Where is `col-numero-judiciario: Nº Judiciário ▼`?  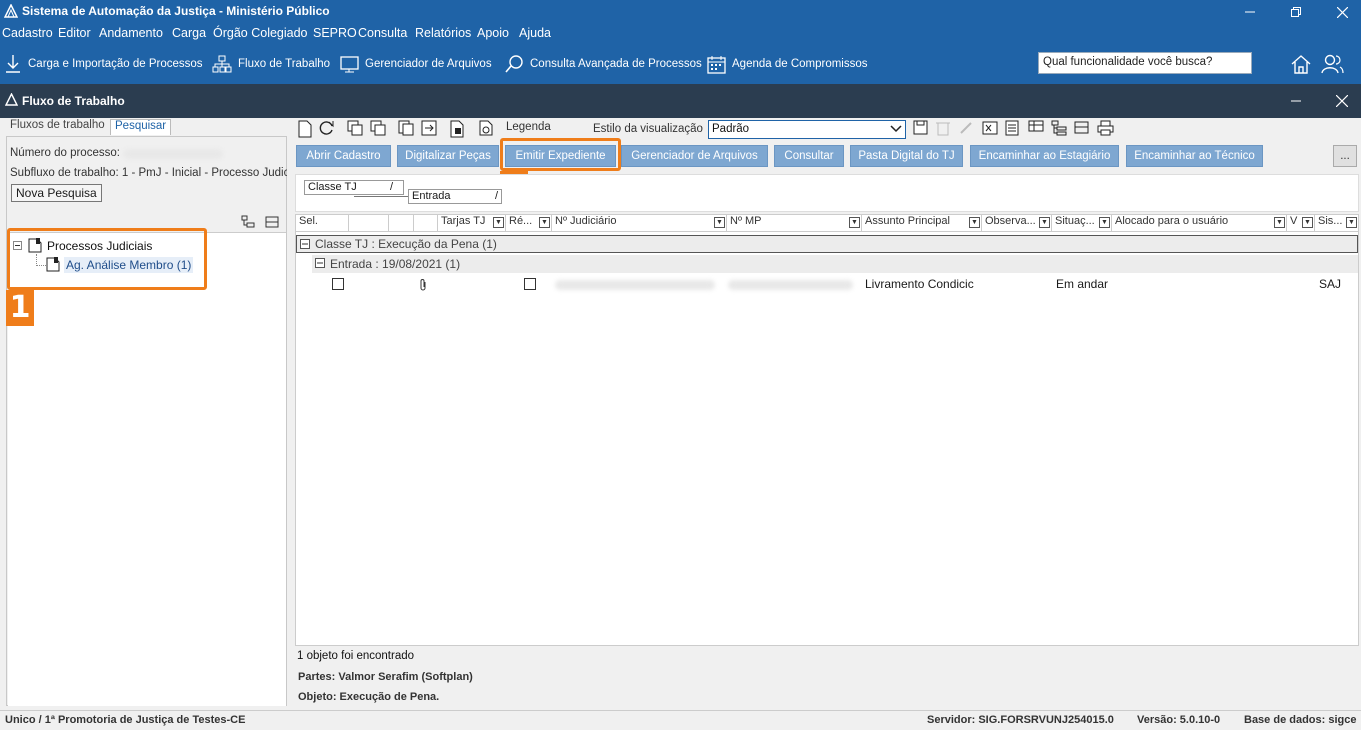 col-numero-judiciario: Nº Judiciário ▼ is located at coordinates (639, 223).